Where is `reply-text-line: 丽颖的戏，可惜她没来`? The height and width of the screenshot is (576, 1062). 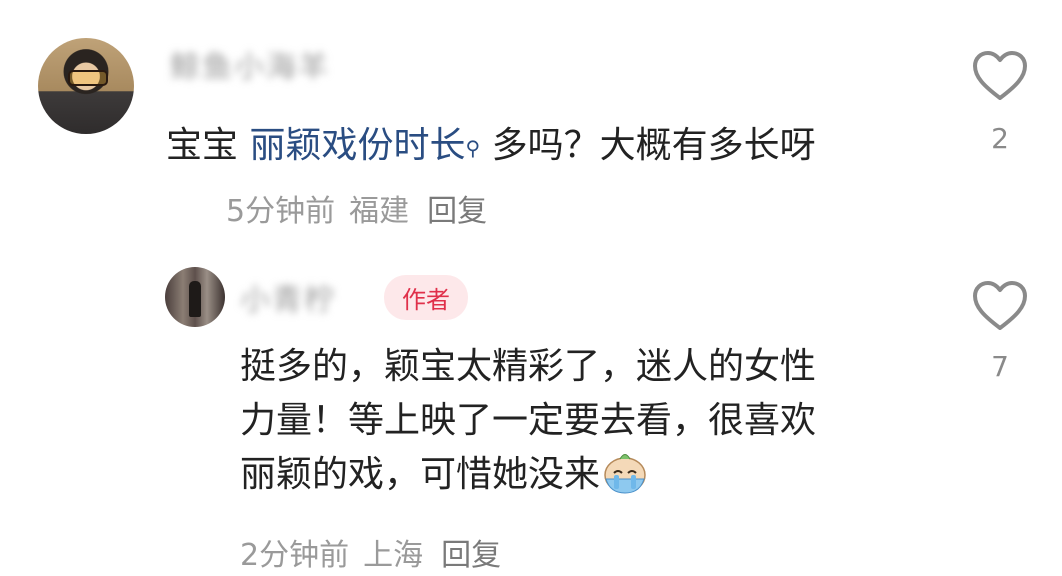
reply-text-line: 丽颖的戏，可惜她没来 is located at coordinates (585, 475).